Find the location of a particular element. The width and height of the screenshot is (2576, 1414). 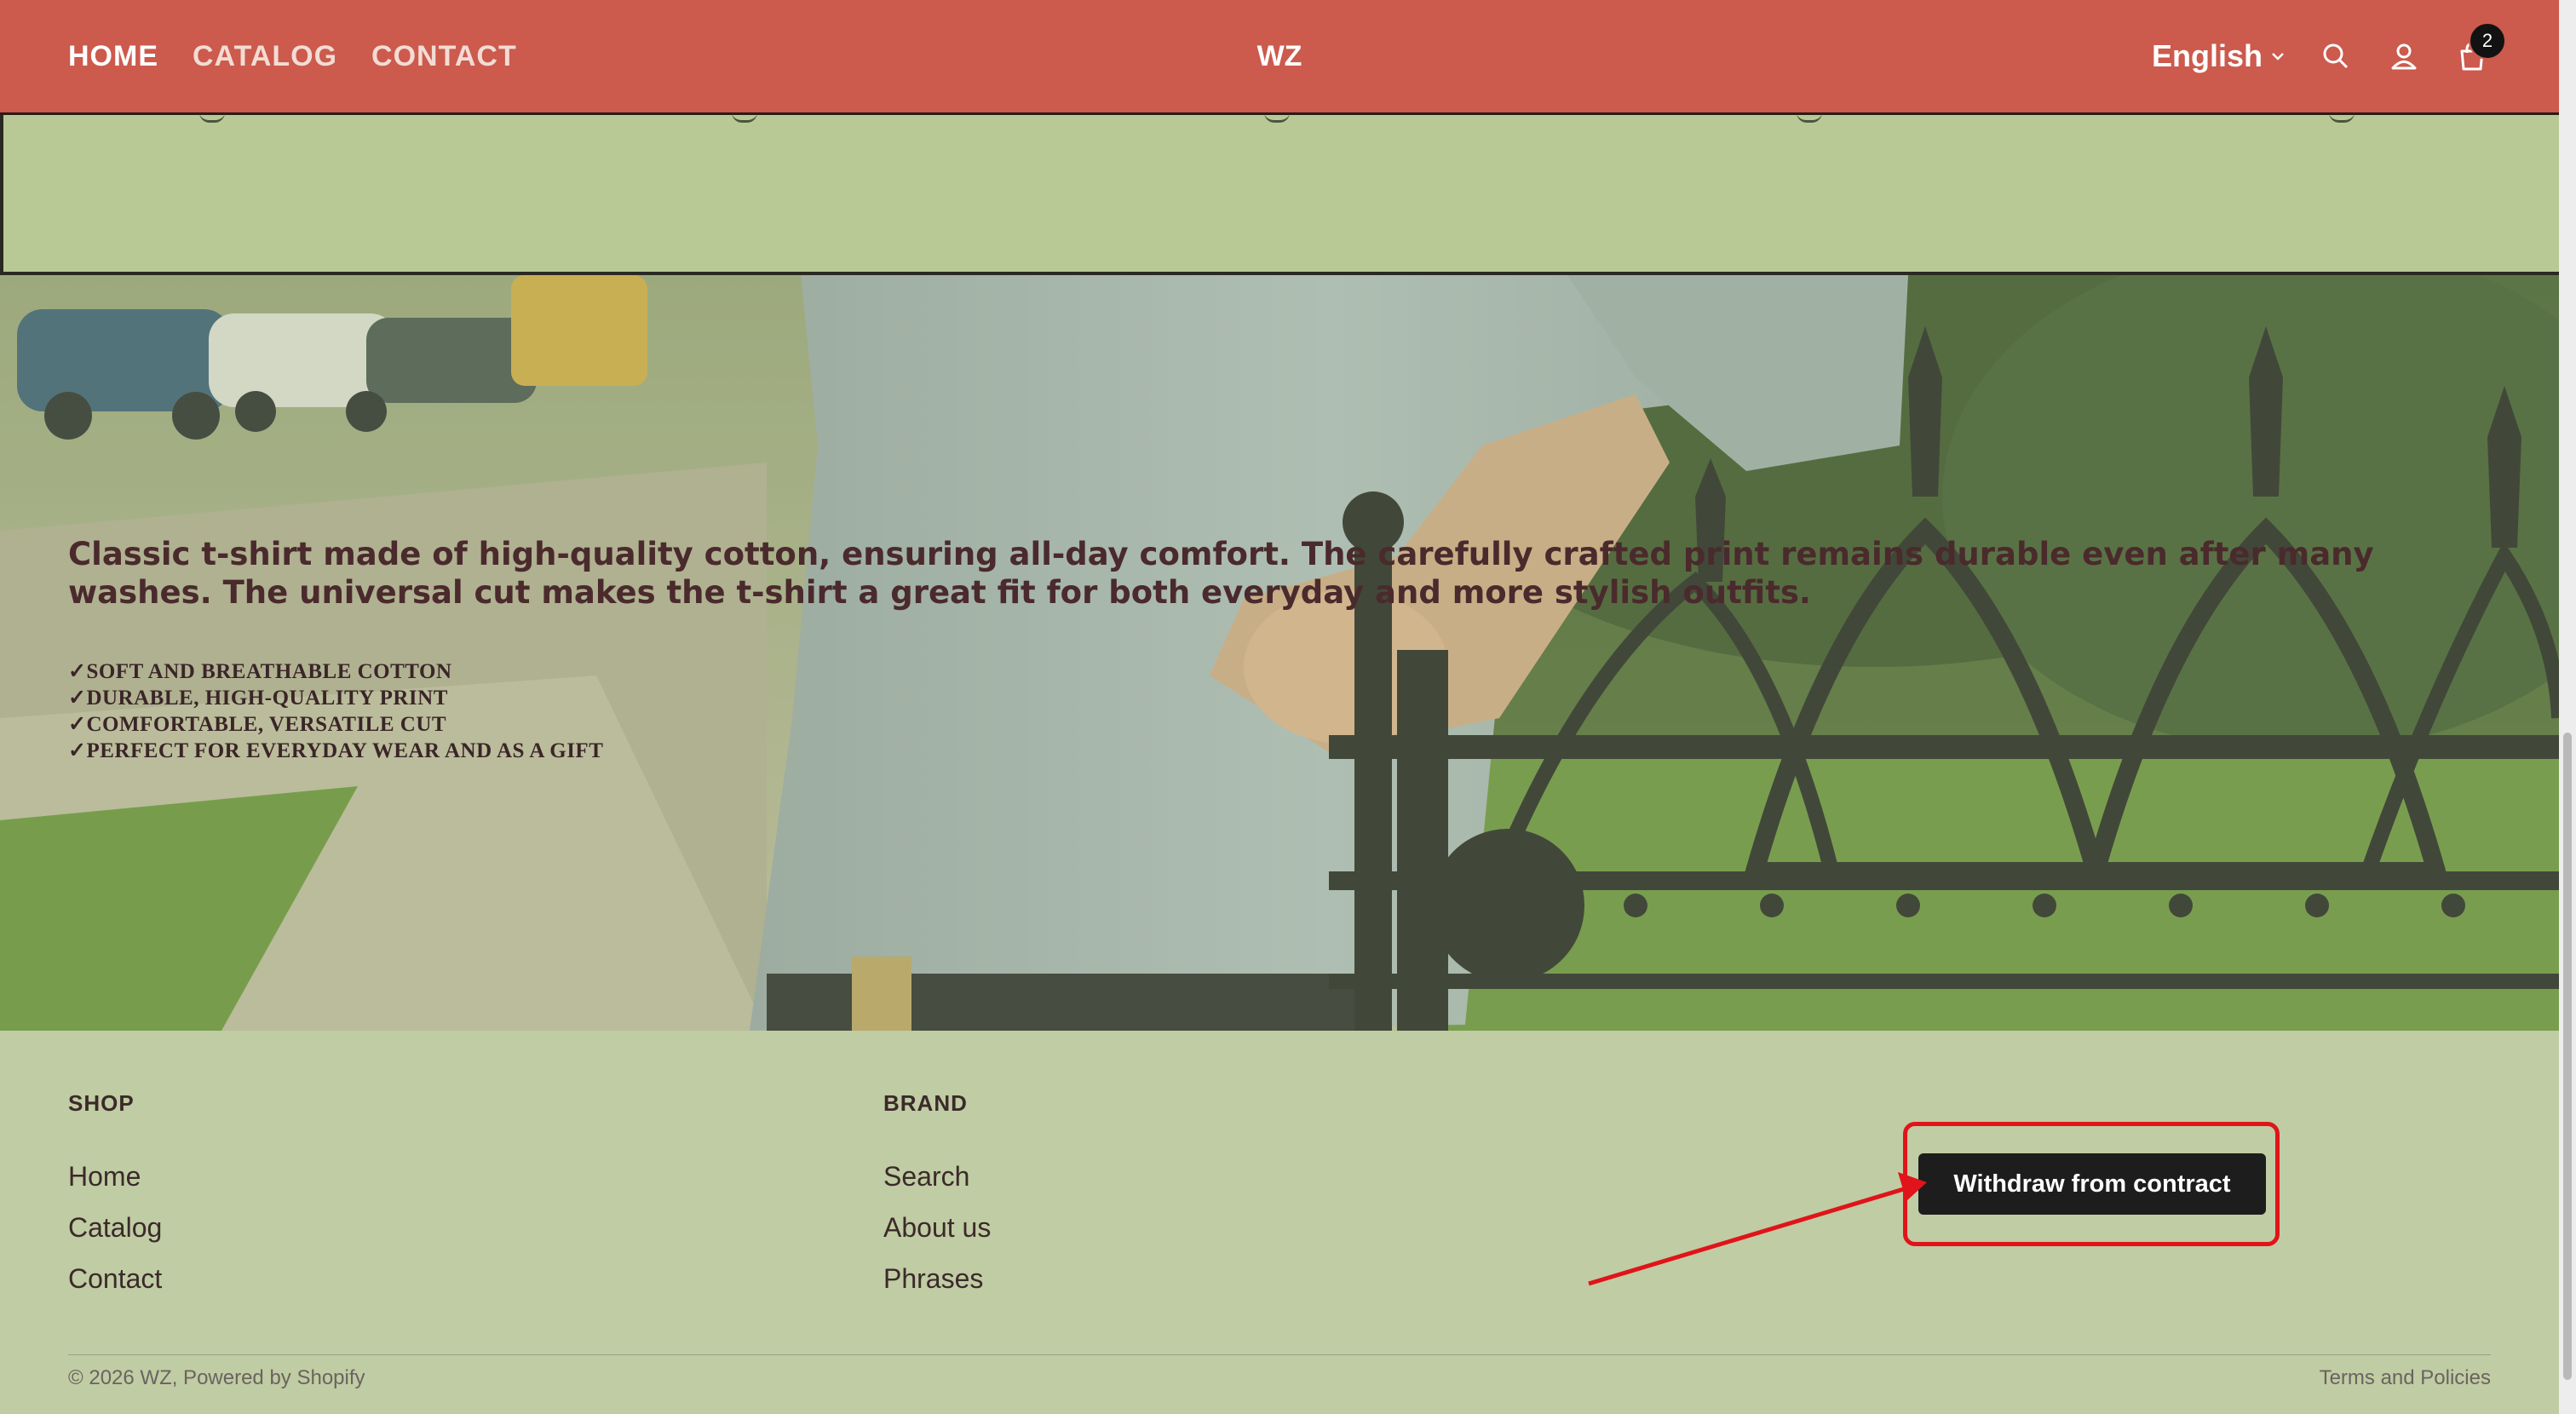

feature-item: ✓DURABLE, HIGH-QUALITY PRINT is located at coordinates (258, 698).